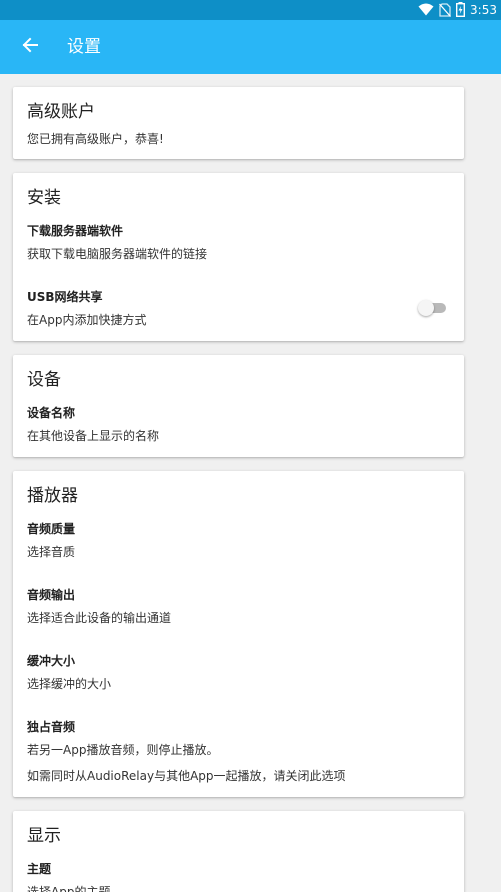 This screenshot has height=892, width=501. What do you see at coordinates (51, 552) in the screenshot?
I see `audio-quality-subtitle: 选择音质` at bounding box center [51, 552].